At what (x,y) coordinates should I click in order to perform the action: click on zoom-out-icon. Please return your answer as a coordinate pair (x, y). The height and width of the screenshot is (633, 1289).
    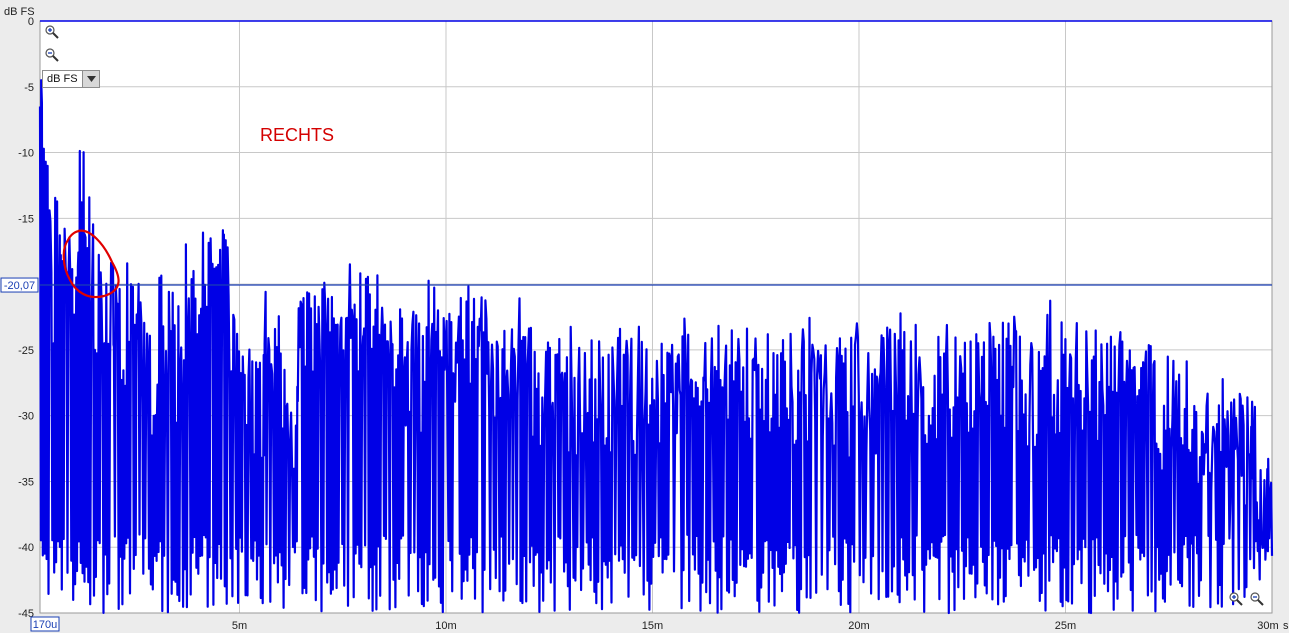
    Looking at the image, I should click on (51, 54).